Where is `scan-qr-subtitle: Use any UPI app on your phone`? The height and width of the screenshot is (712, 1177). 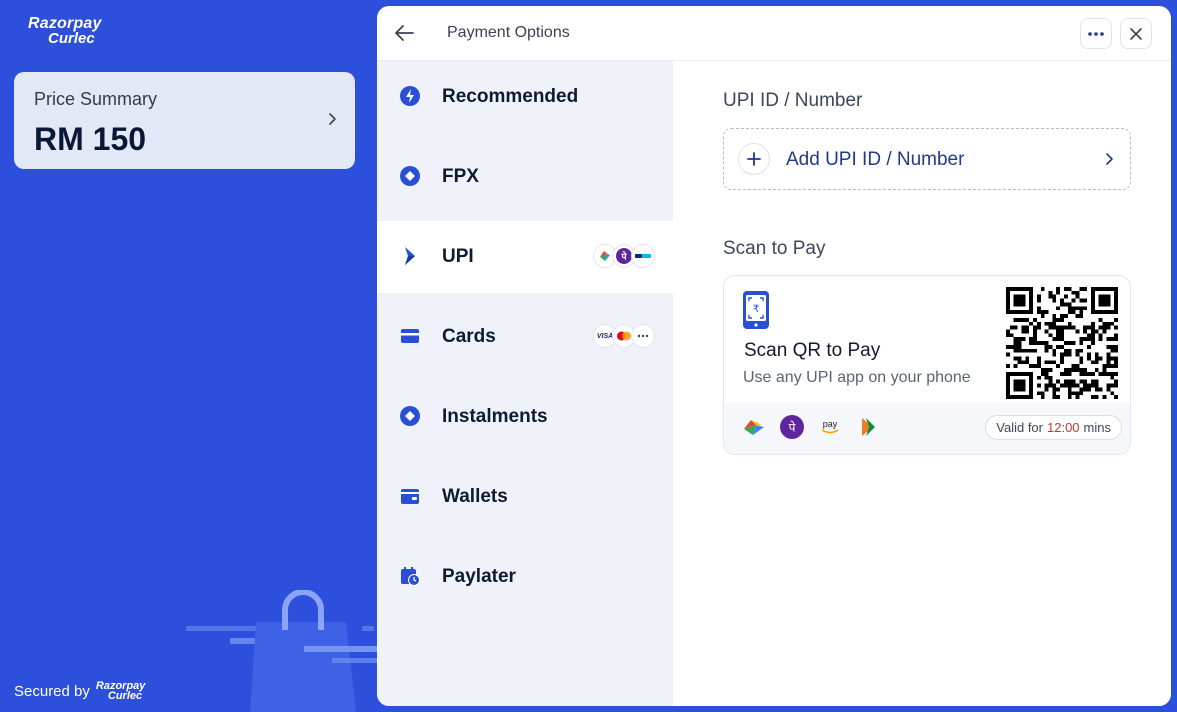 scan-qr-subtitle: Use any UPI app on your phone is located at coordinates (857, 377).